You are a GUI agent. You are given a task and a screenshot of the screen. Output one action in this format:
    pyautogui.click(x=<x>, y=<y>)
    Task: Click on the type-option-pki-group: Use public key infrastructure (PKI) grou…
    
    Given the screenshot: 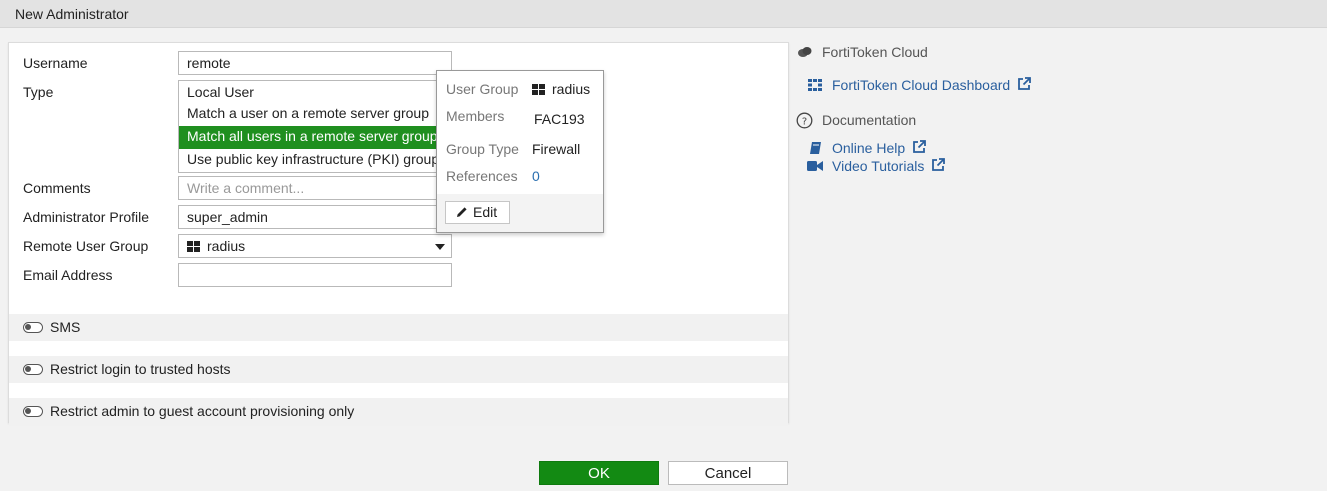 What is the action you would take?
    pyautogui.click(x=315, y=160)
    